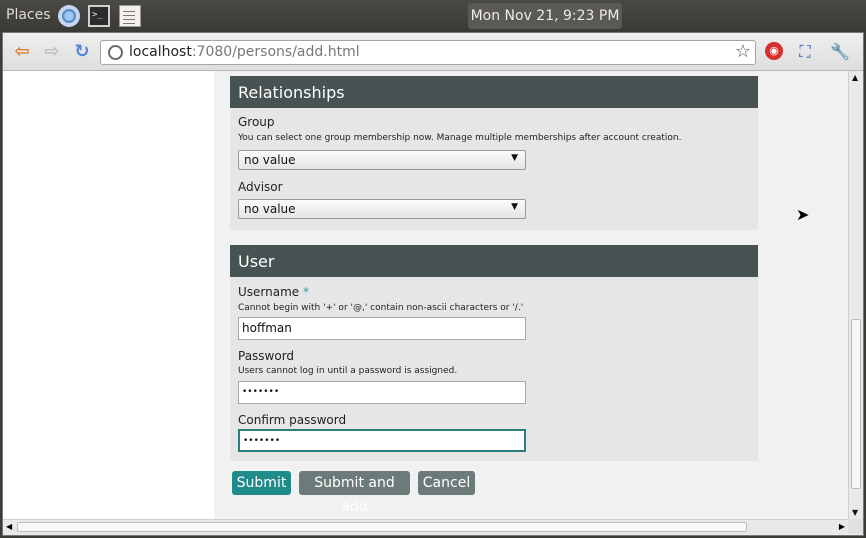  What do you see at coordinates (433, 16) in the screenshot?
I see `top-panel: Places >_ Mon Nov 21, 9:23 PM` at bounding box center [433, 16].